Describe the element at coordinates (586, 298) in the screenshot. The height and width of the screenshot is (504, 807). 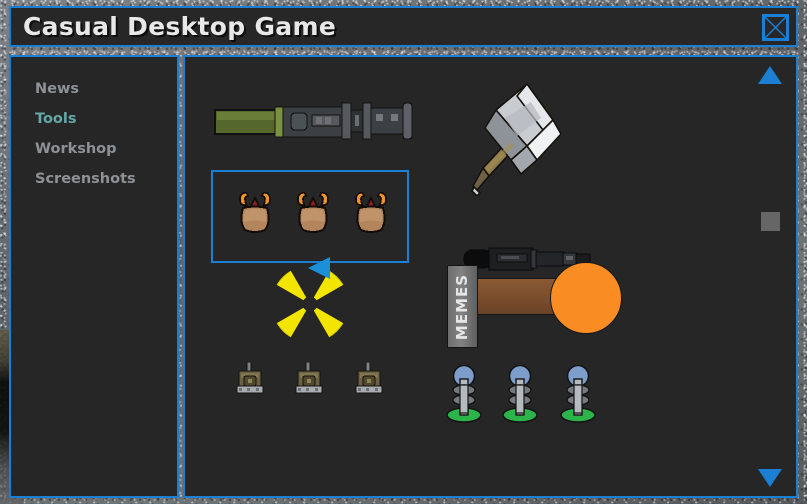
I see `memes-ball` at that location.